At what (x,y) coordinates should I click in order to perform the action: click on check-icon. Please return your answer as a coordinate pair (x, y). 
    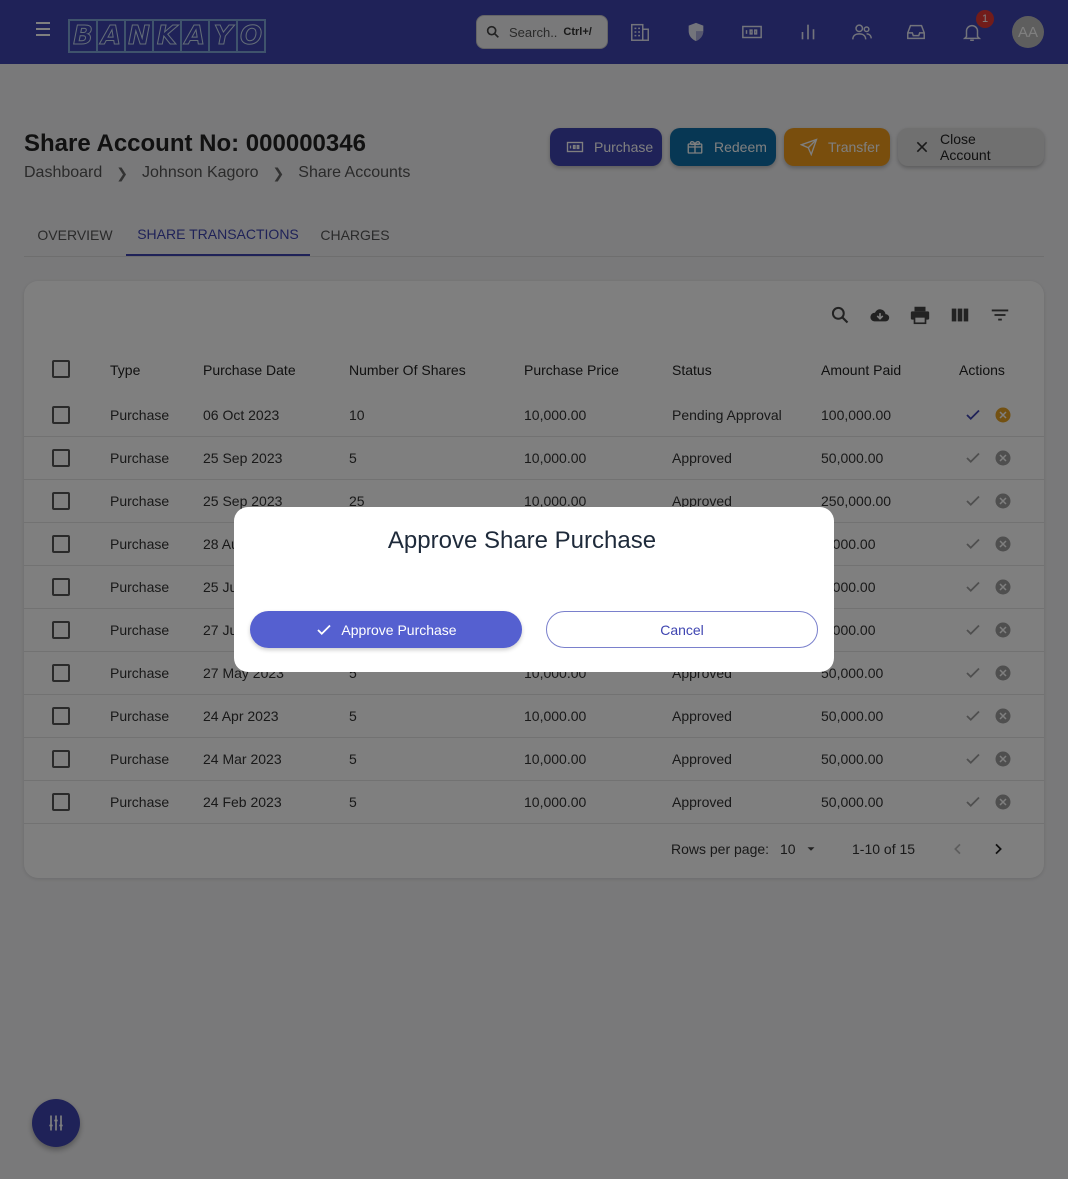
    Looking at the image, I should click on (324, 629).